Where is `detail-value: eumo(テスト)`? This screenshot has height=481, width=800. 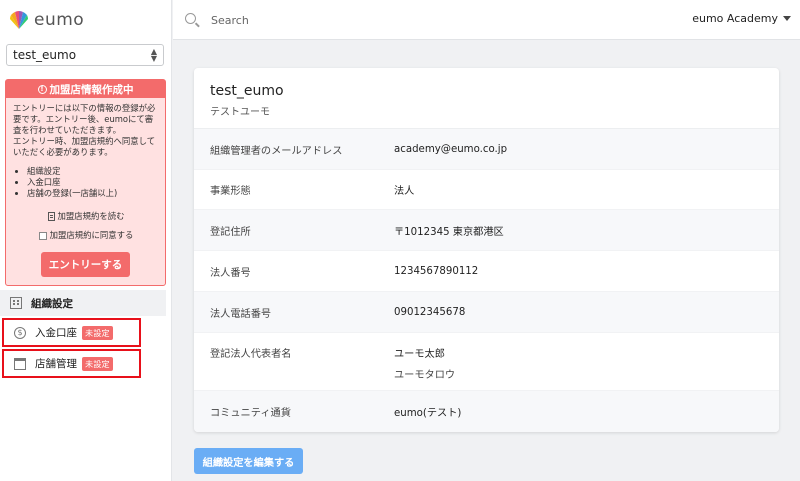
detail-value: eumo(テスト) is located at coordinates (428, 413).